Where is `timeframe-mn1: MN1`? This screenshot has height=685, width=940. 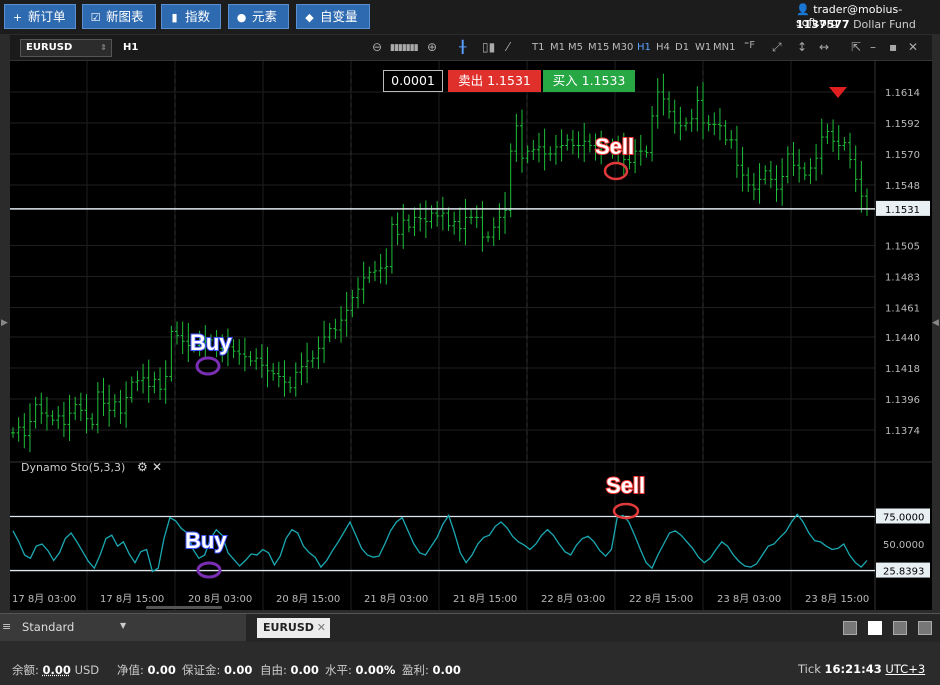 timeframe-mn1: MN1 is located at coordinates (724, 47).